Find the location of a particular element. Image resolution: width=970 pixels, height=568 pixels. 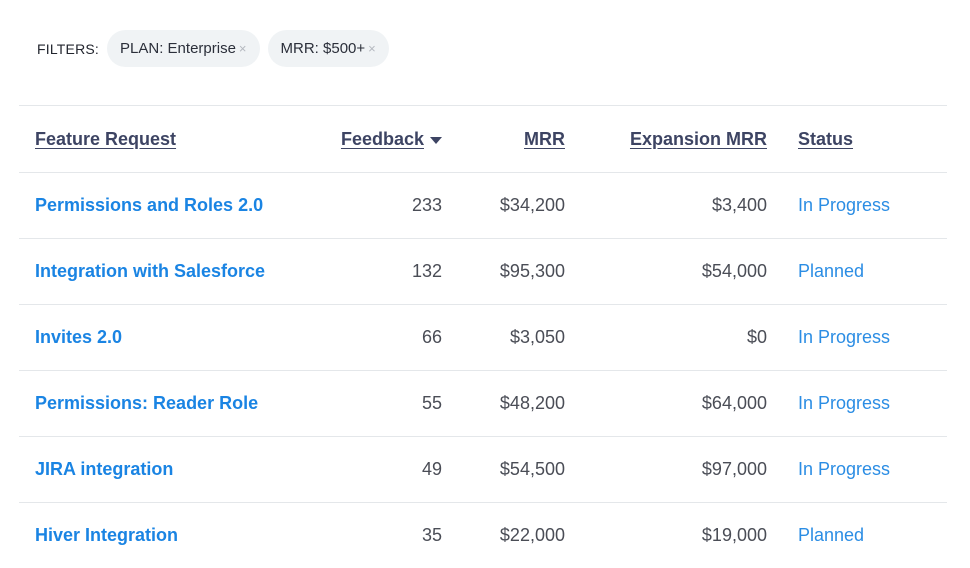

feature-request-link: Permissions and Roles 2.0 is located at coordinates (149, 205).